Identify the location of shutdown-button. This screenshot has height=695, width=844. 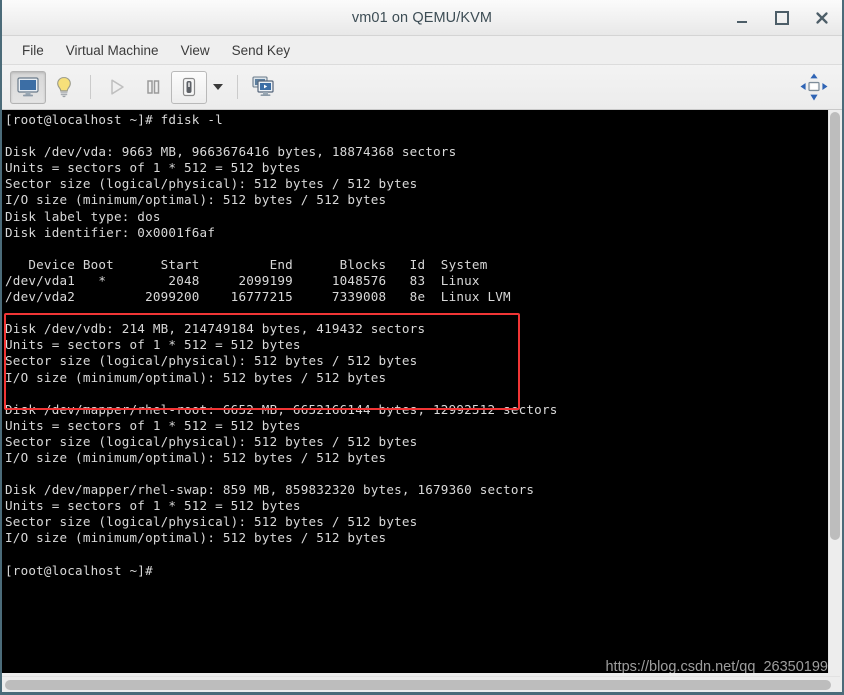
(189, 87).